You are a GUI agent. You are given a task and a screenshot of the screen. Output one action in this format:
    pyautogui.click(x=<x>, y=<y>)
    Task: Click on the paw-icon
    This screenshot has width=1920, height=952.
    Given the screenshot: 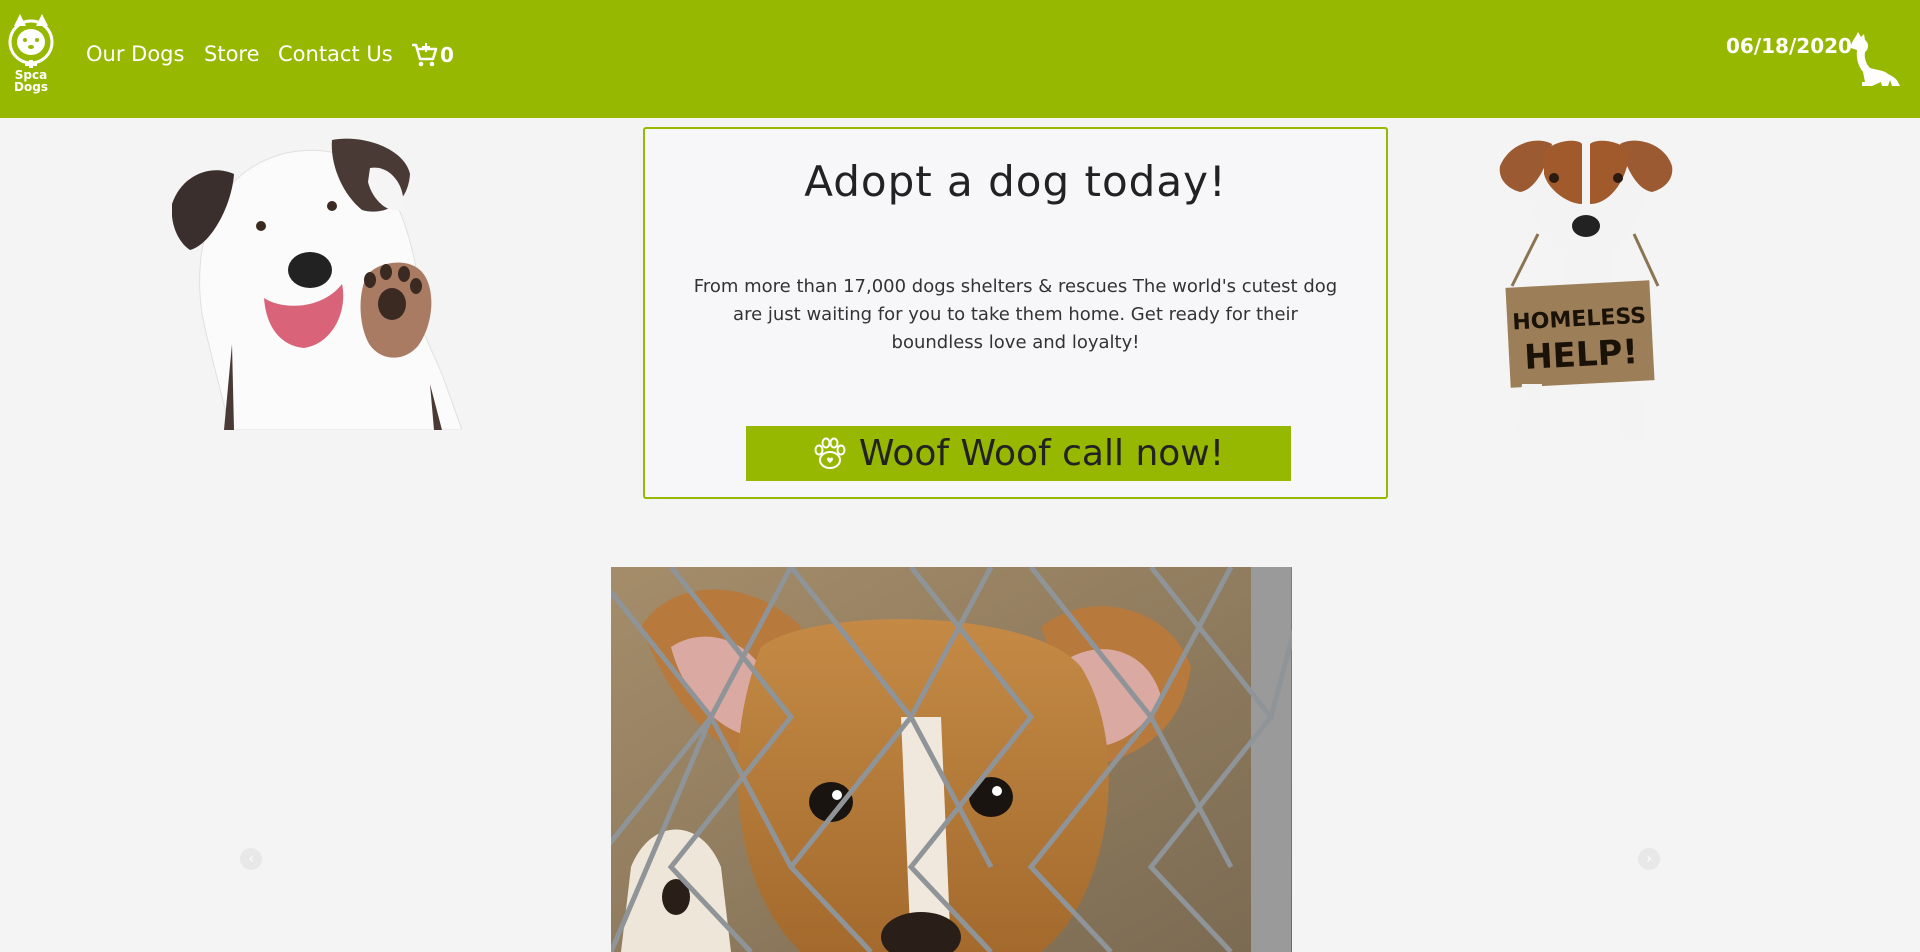 What is the action you would take?
    pyautogui.click(x=830, y=453)
    